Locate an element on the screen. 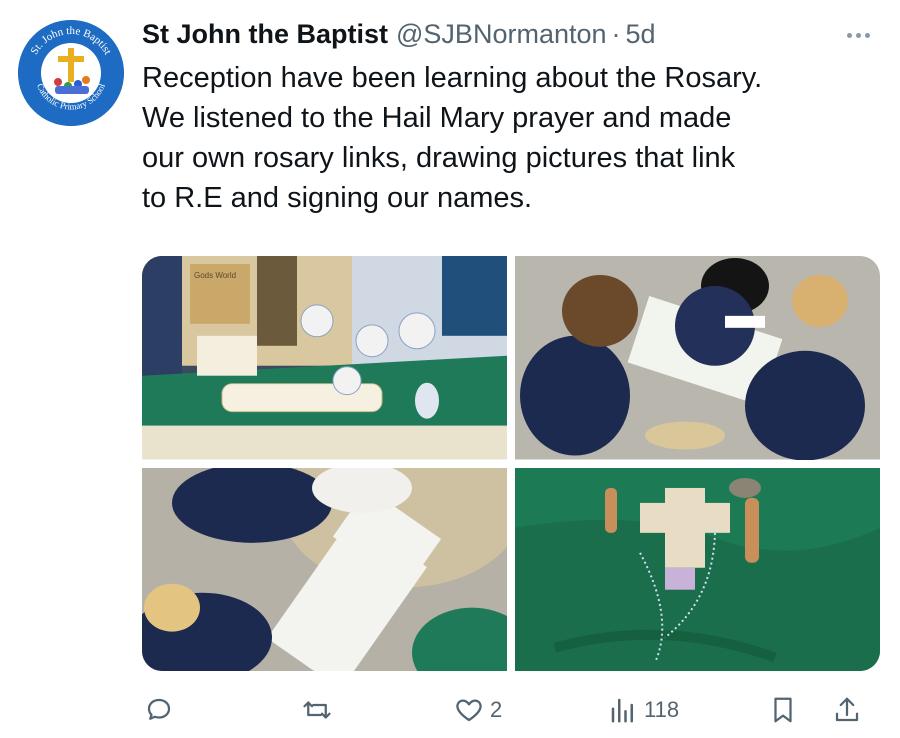 This screenshot has height=738, width=900. action-bar: 2 118 is located at coordinates (511, 710).